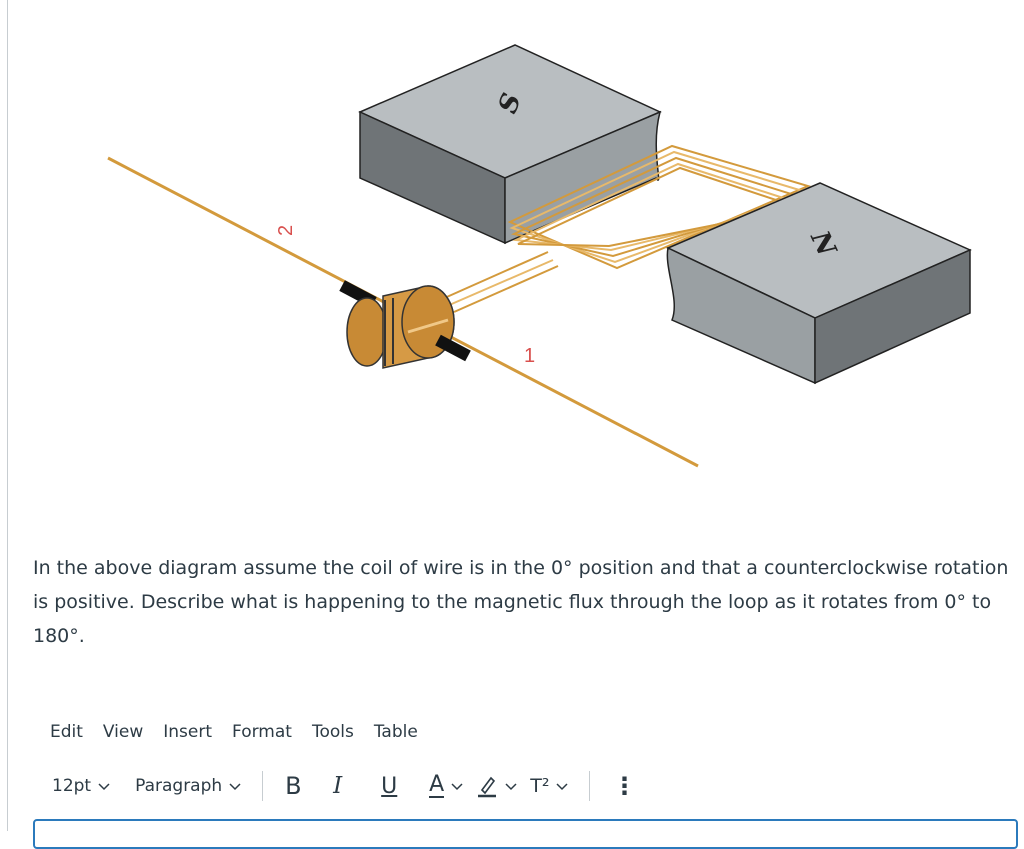 This screenshot has width=1024, height=849. I want to click on highlight-color-button, so click(497, 786).